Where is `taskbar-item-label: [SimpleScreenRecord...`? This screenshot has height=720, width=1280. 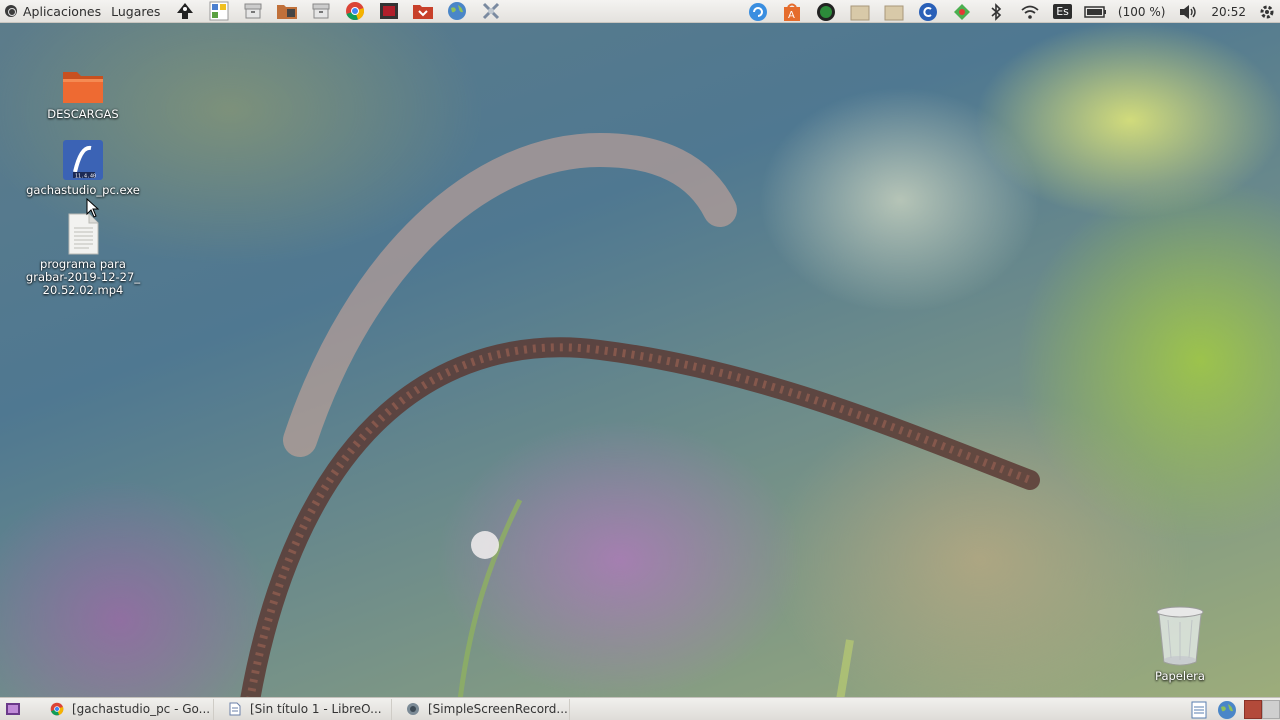
taskbar-item-label: [SimpleScreenRecord... is located at coordinates (498, 709).